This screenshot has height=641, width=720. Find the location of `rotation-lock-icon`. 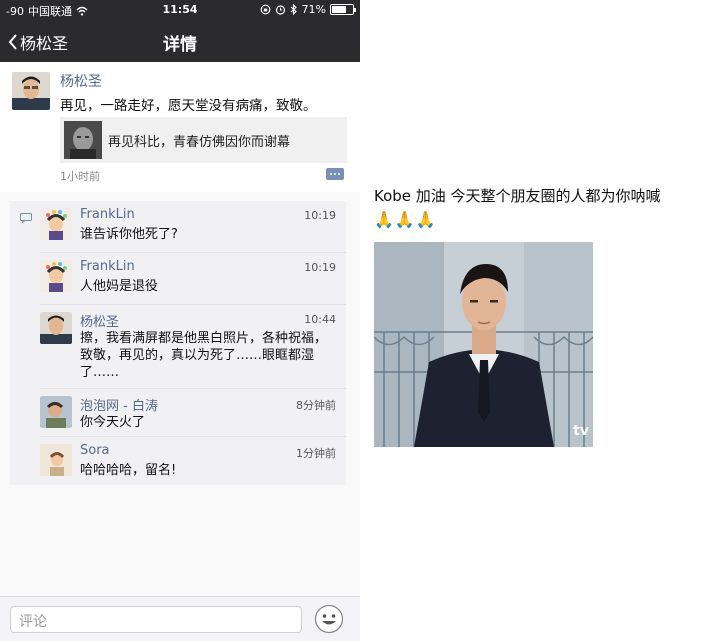

rotation-lock-icon is located at coordinates (265, 9).